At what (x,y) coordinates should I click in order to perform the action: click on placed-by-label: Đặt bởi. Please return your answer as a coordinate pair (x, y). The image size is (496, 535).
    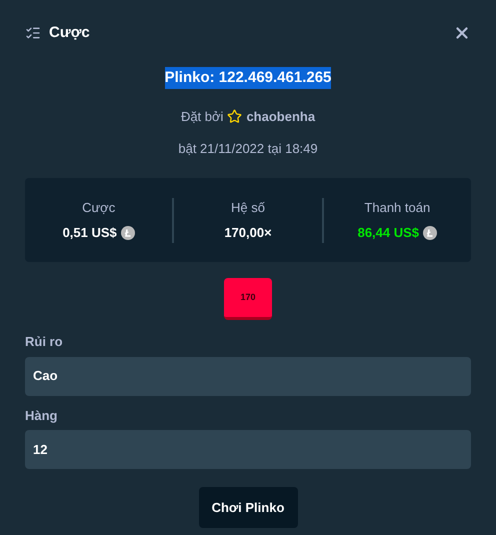
    Looking at the image, I should click on (202, 117).